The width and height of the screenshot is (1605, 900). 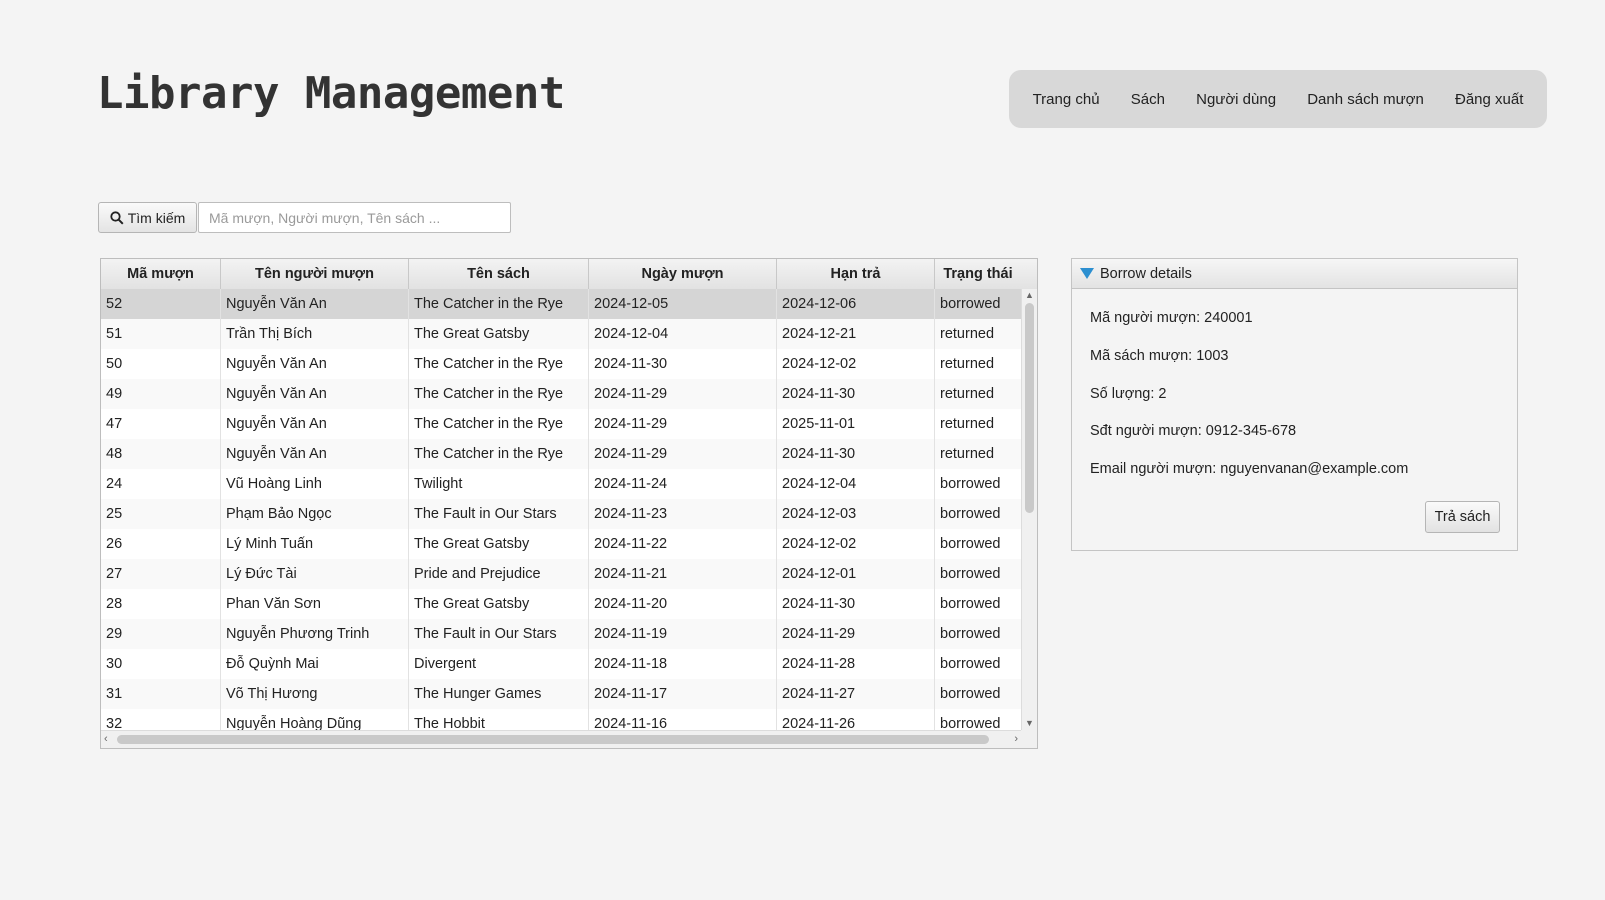 What do you see at coordinates (1171, 318) in the screenshot?
I see `borrower-id-text: Mã người mượn: 240001` at bounding box center [1171, 318].